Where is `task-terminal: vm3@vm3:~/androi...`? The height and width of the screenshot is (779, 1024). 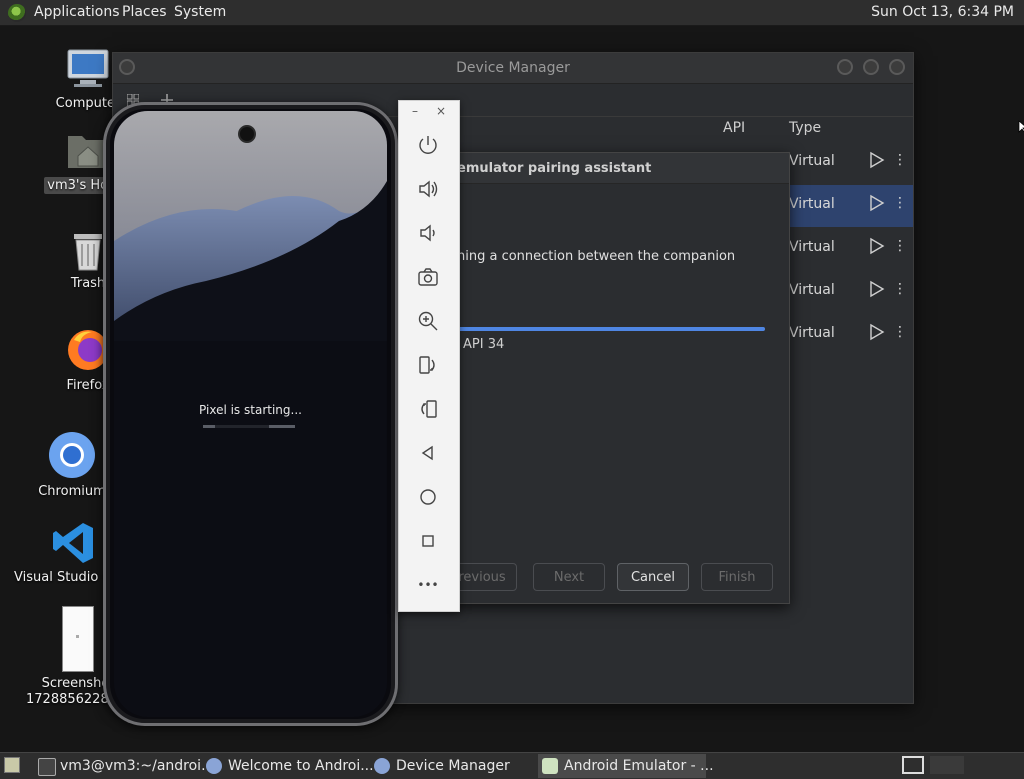 task-terminal: vm3@vm3:~/androi... is located at coordinates (124, 766).